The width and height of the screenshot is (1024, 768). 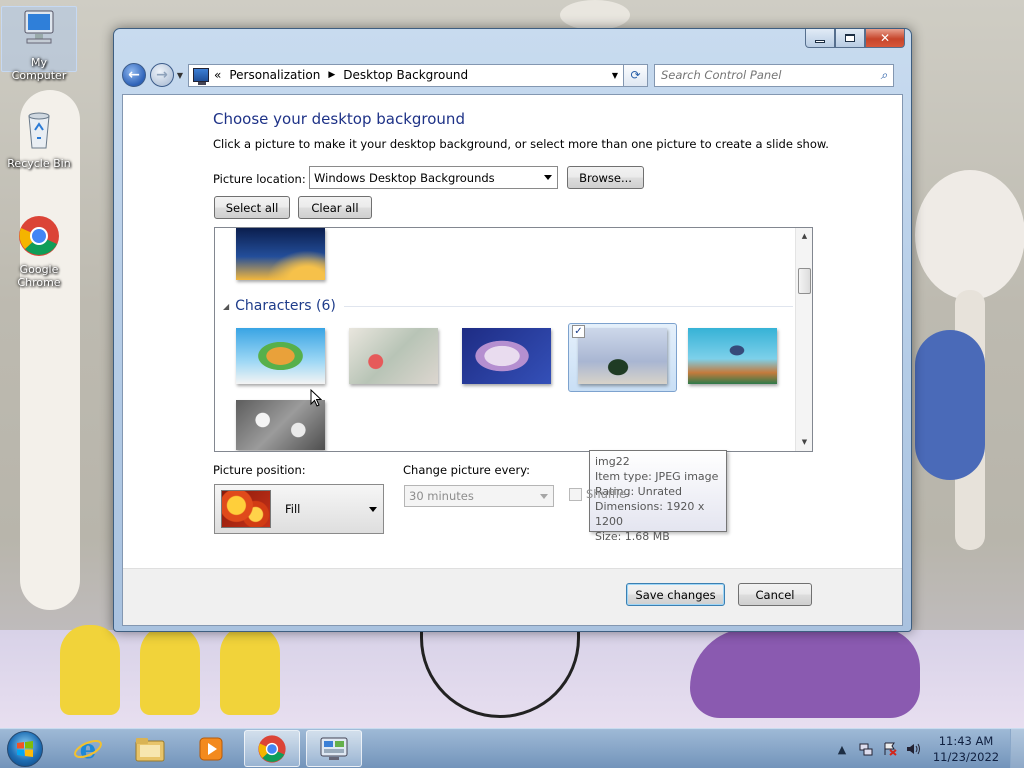 I want to click on mouse-cursor-icon, so click(x=316, y=398).